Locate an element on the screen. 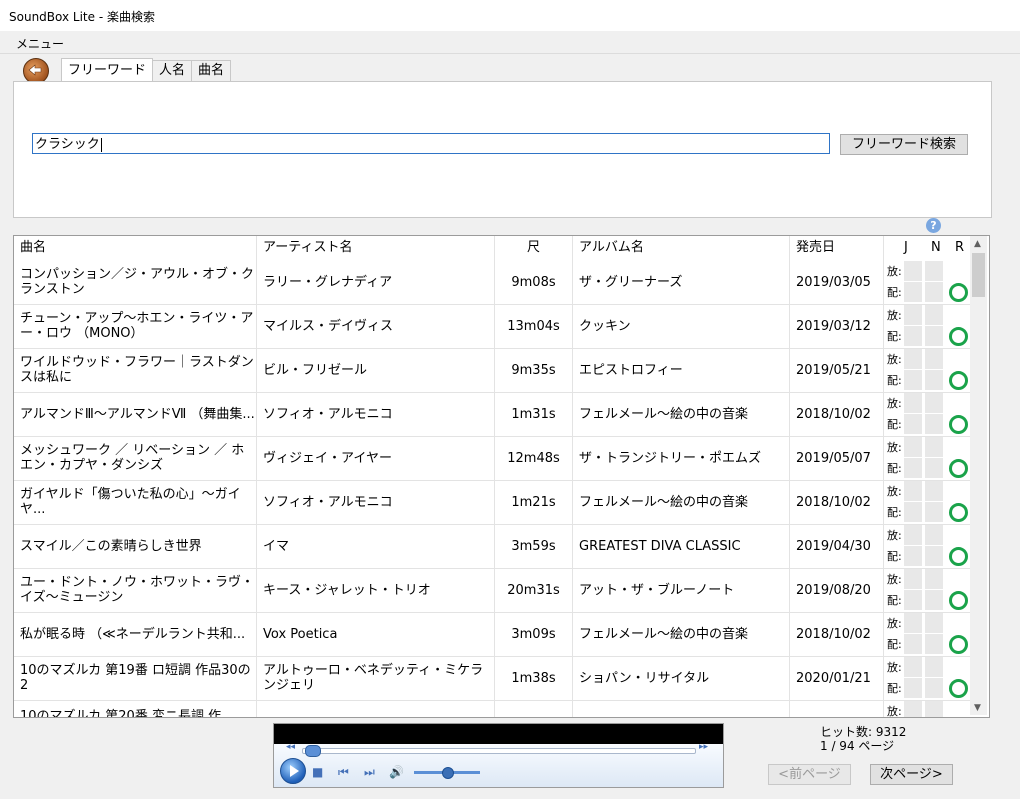 The width and height of the screenshot is (1020, 799). column-header-r: R is located at coordinates (959, 248).